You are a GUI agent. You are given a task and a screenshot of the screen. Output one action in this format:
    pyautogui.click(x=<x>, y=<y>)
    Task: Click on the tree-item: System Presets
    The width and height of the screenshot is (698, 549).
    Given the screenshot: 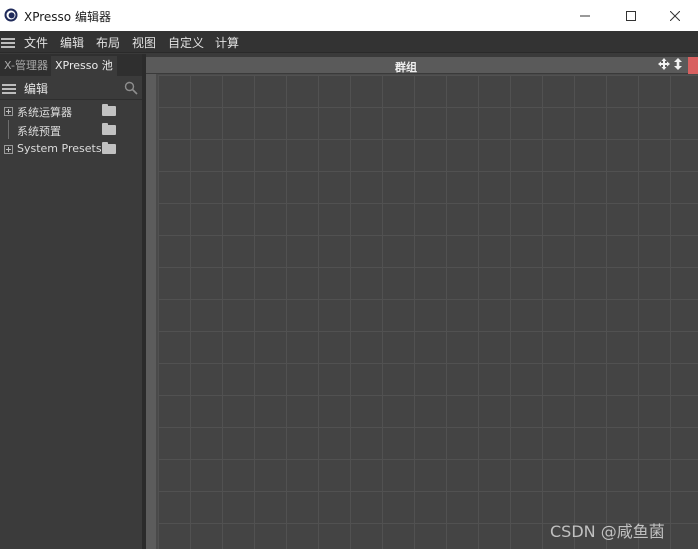 What is the action you would take?
    pyautogui.click(x=71, y=150)
    